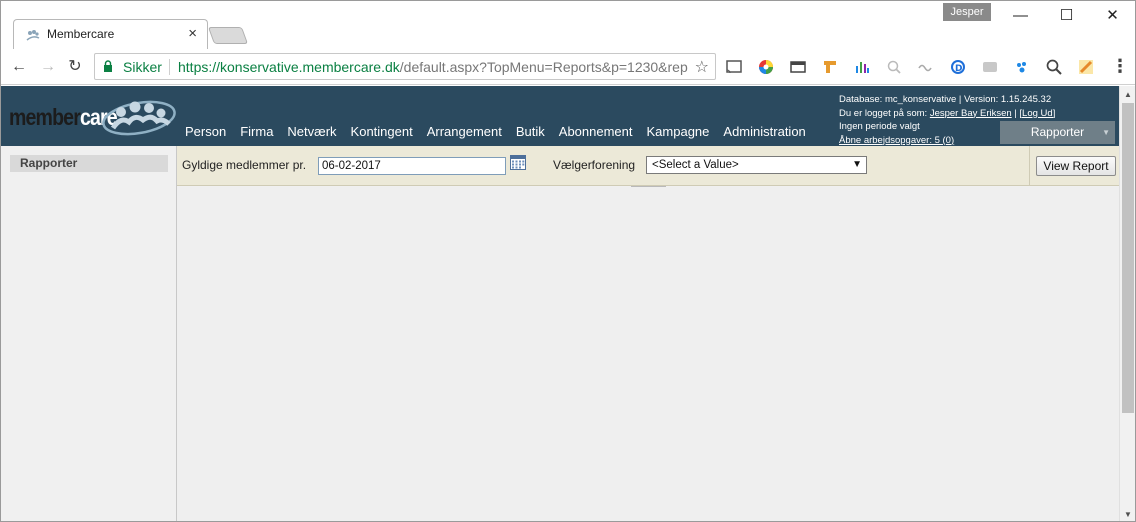  I want to click on logo-people-icon, so click(139, 118).